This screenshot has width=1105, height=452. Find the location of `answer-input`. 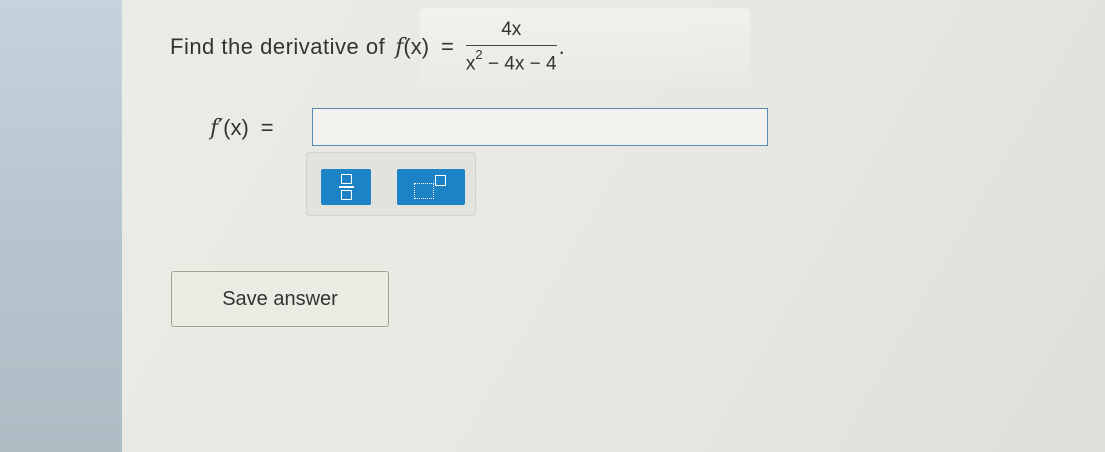

answer-input is located at coordinates (540, 127).